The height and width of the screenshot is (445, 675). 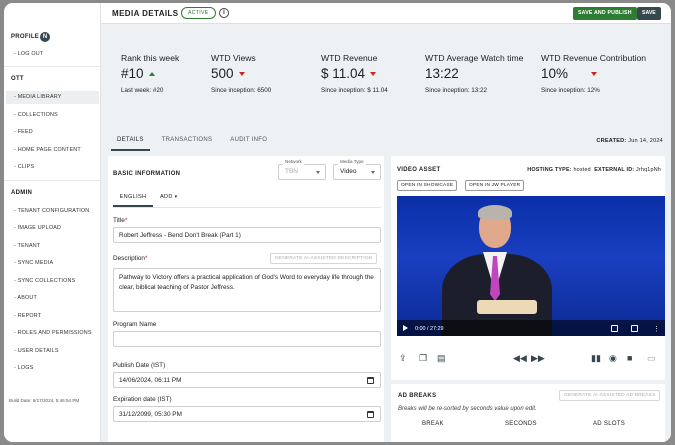 I want to click on tab-english: ENGLISH, so click(x=133, y=200).